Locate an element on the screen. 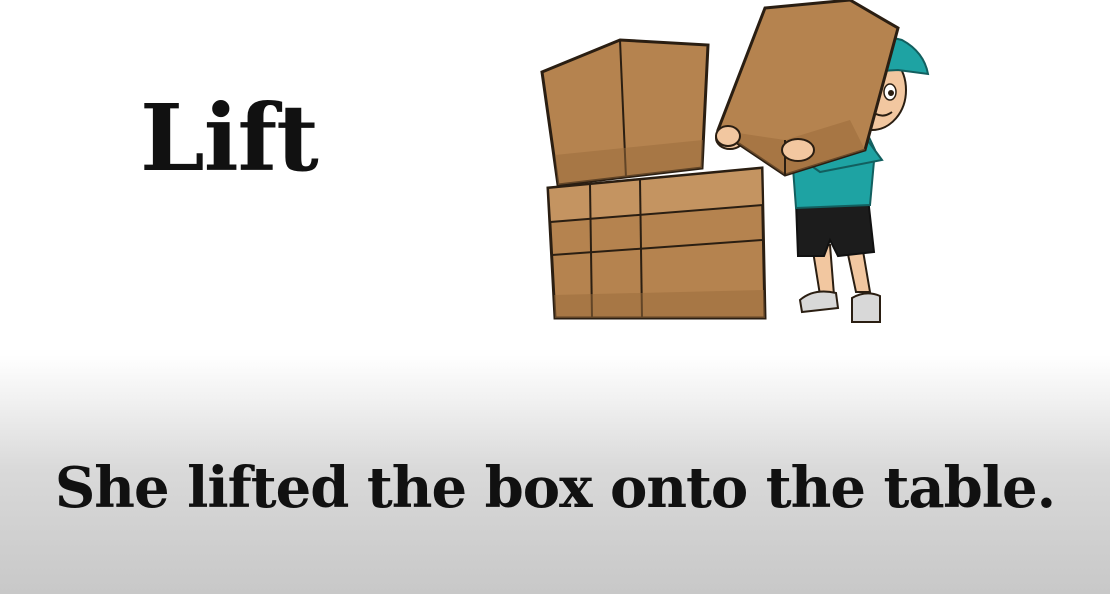 The width and height of the screenshot is (1110, 594). example-sentence: She lifted the box onto the table. is located at coordinates (555, 488).